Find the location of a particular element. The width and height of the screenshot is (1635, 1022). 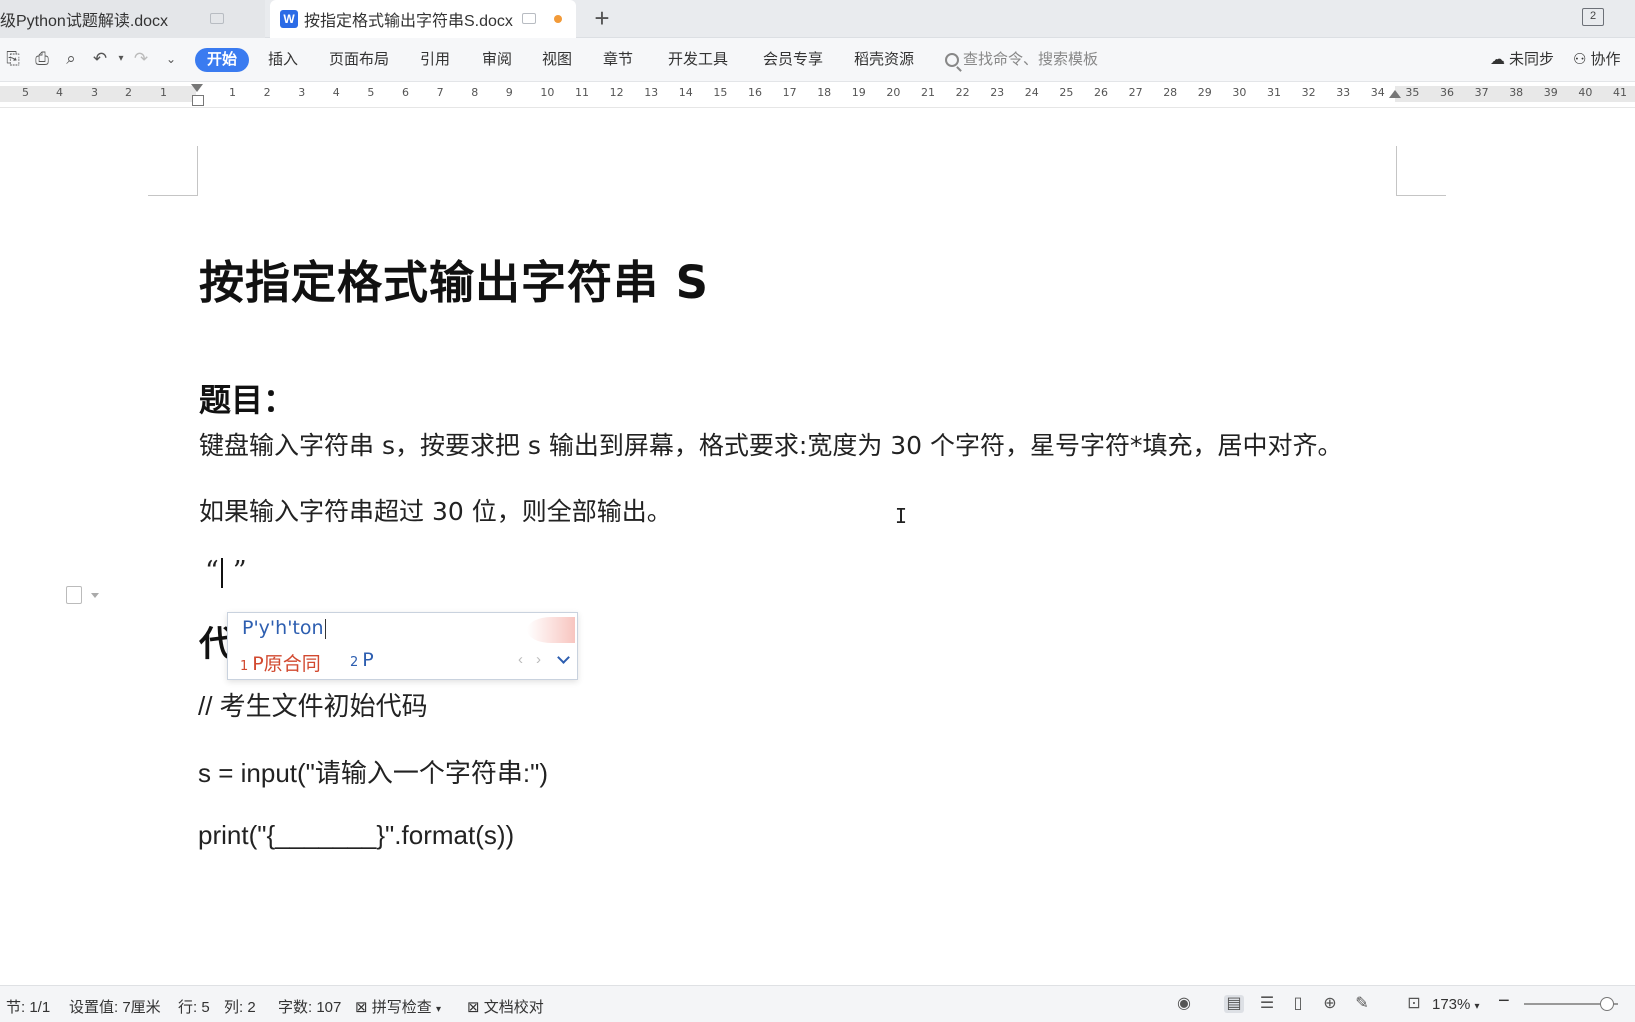

ruler-tick: 2 is located at coordinates (267, 92).